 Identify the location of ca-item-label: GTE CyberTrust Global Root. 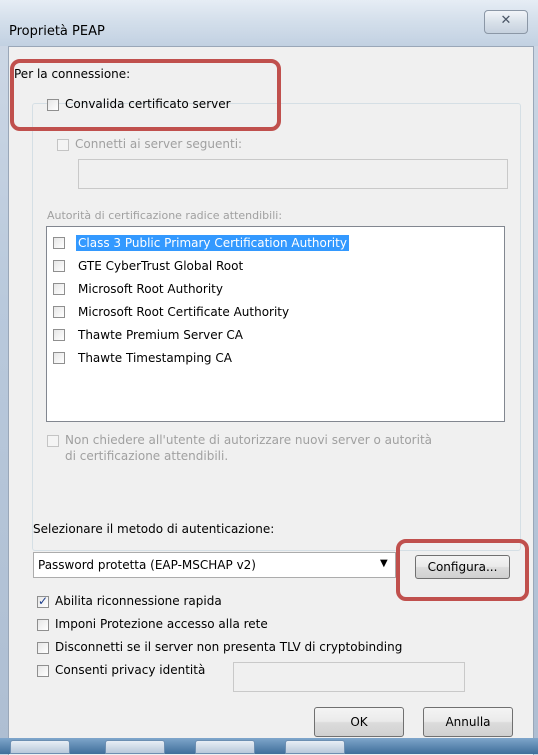
(161, 266).